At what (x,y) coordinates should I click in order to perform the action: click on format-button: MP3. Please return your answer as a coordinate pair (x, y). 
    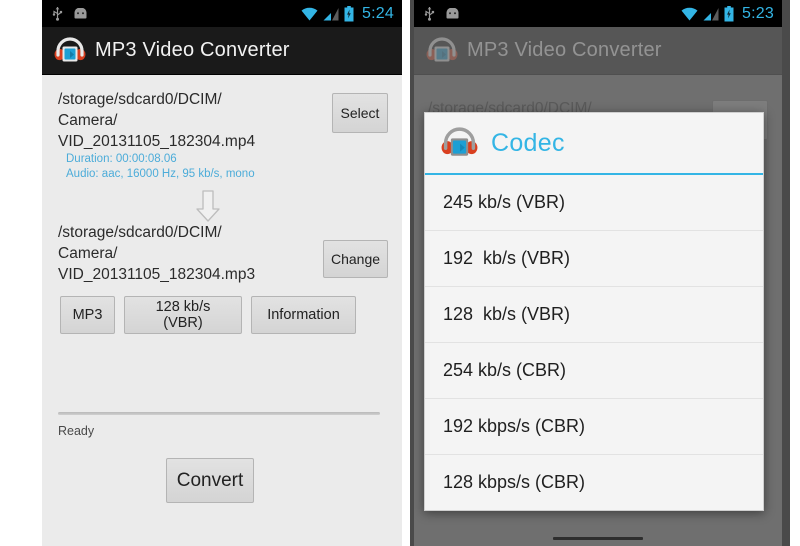
    Looking at the image, I should click on (87, 315).